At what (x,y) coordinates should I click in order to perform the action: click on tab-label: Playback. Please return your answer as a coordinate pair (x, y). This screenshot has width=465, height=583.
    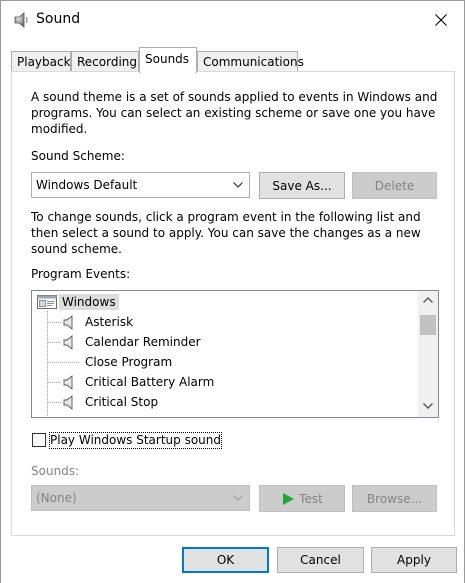
    Looking at the image, I should click on (44, 62).